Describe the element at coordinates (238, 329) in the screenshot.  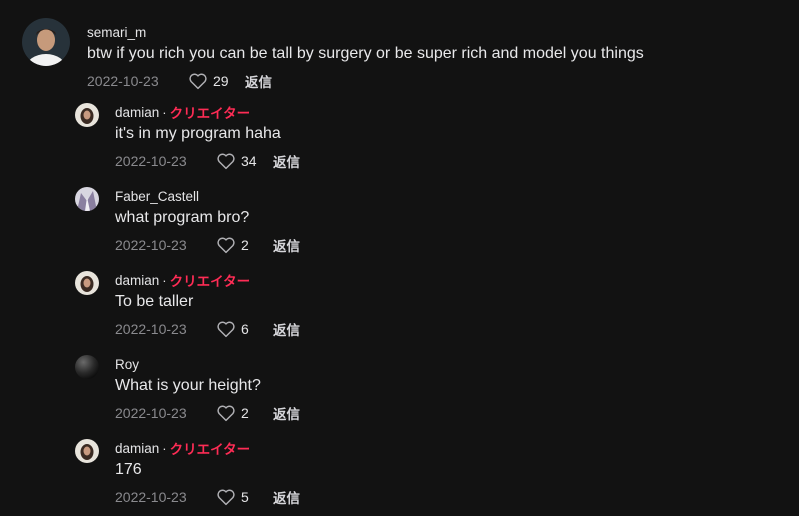
I see `like-button: 6` at that location.